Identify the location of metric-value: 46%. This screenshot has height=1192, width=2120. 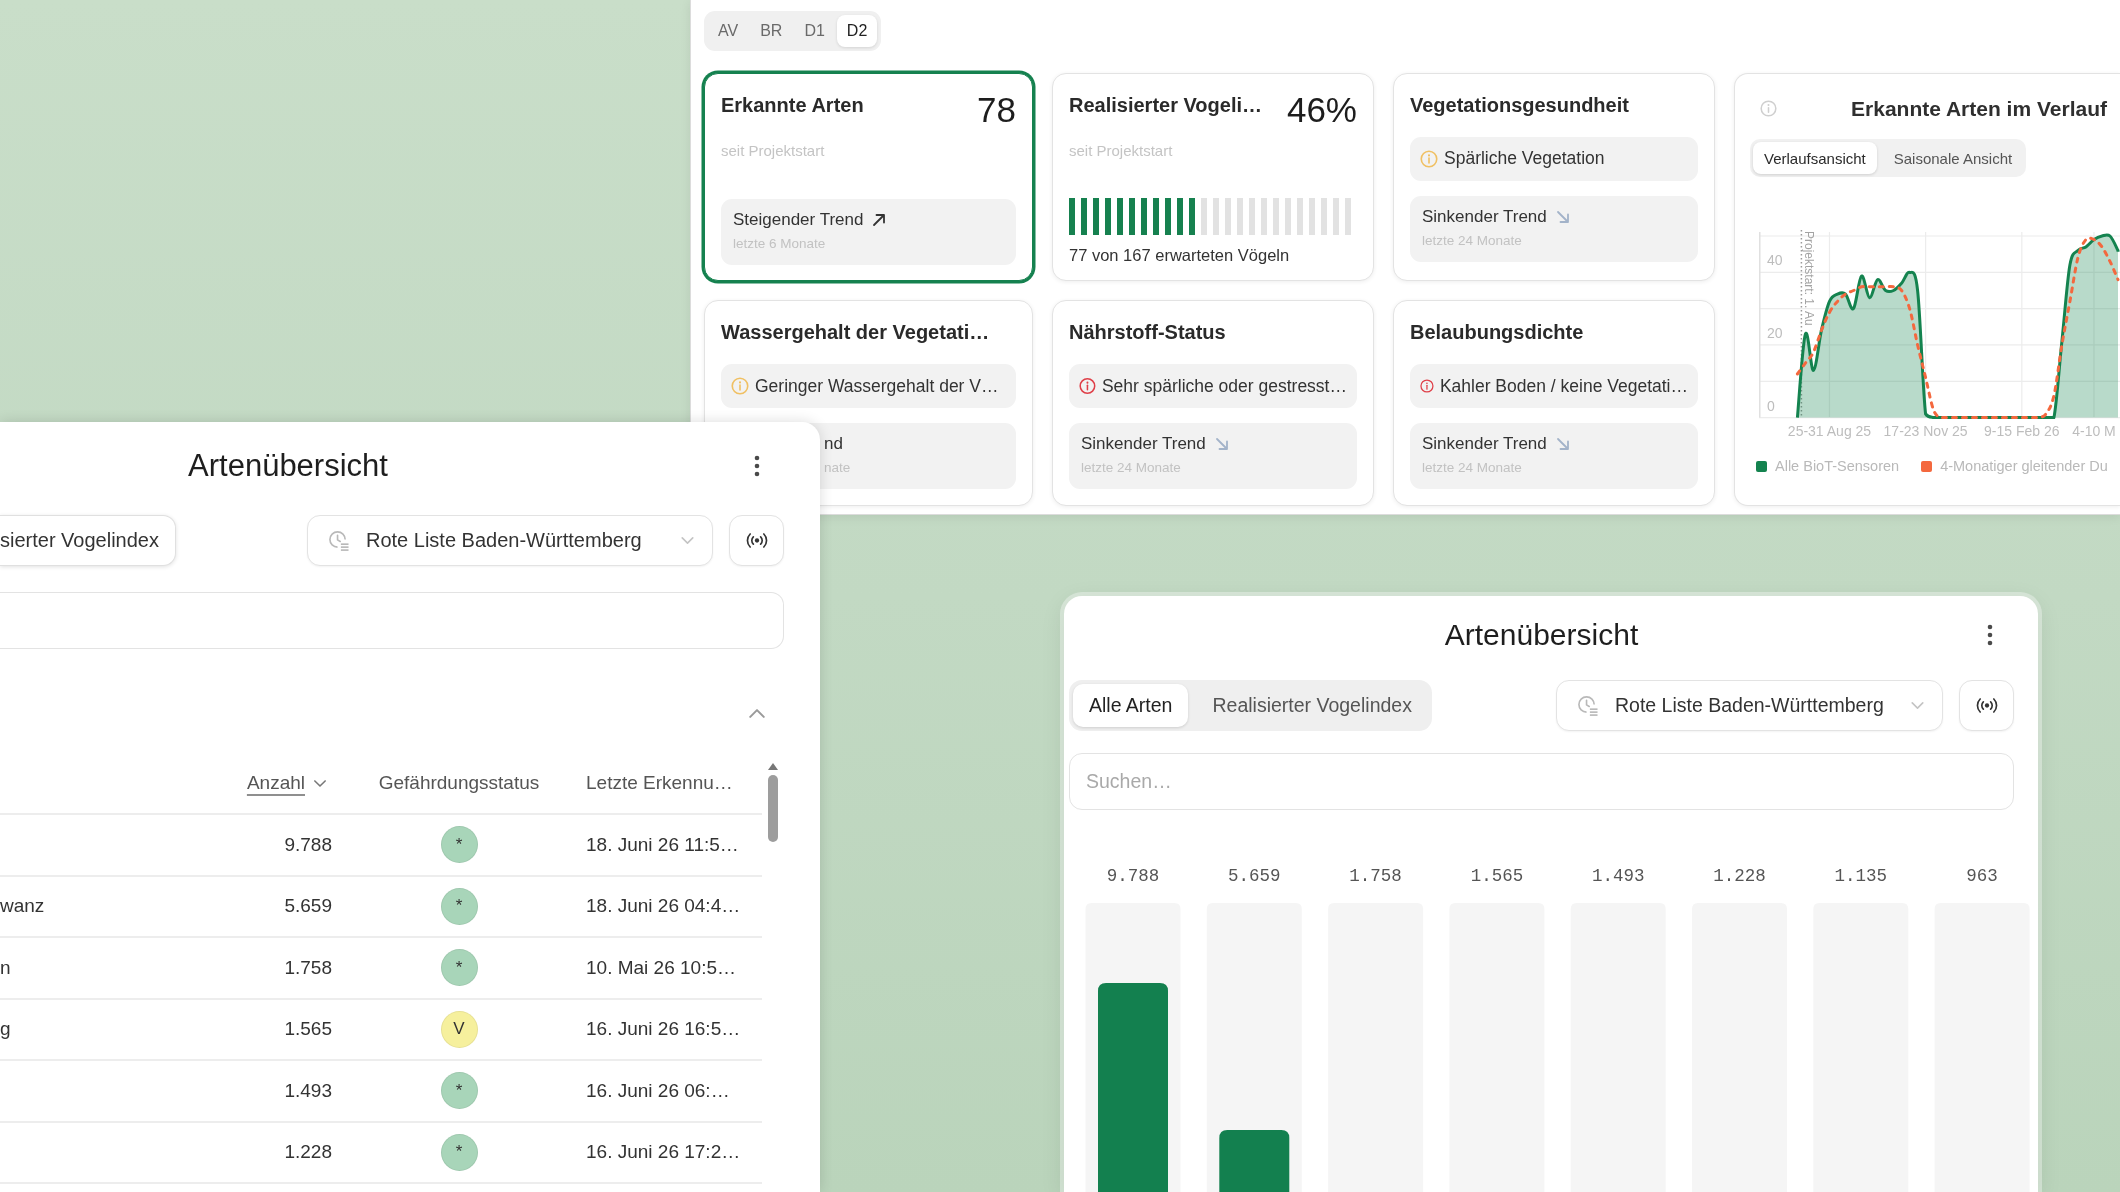
(1321, 109).